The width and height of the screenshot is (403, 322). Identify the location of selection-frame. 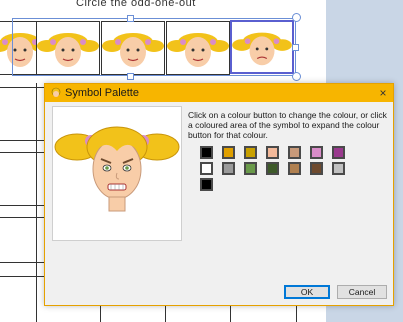
(154, 47).